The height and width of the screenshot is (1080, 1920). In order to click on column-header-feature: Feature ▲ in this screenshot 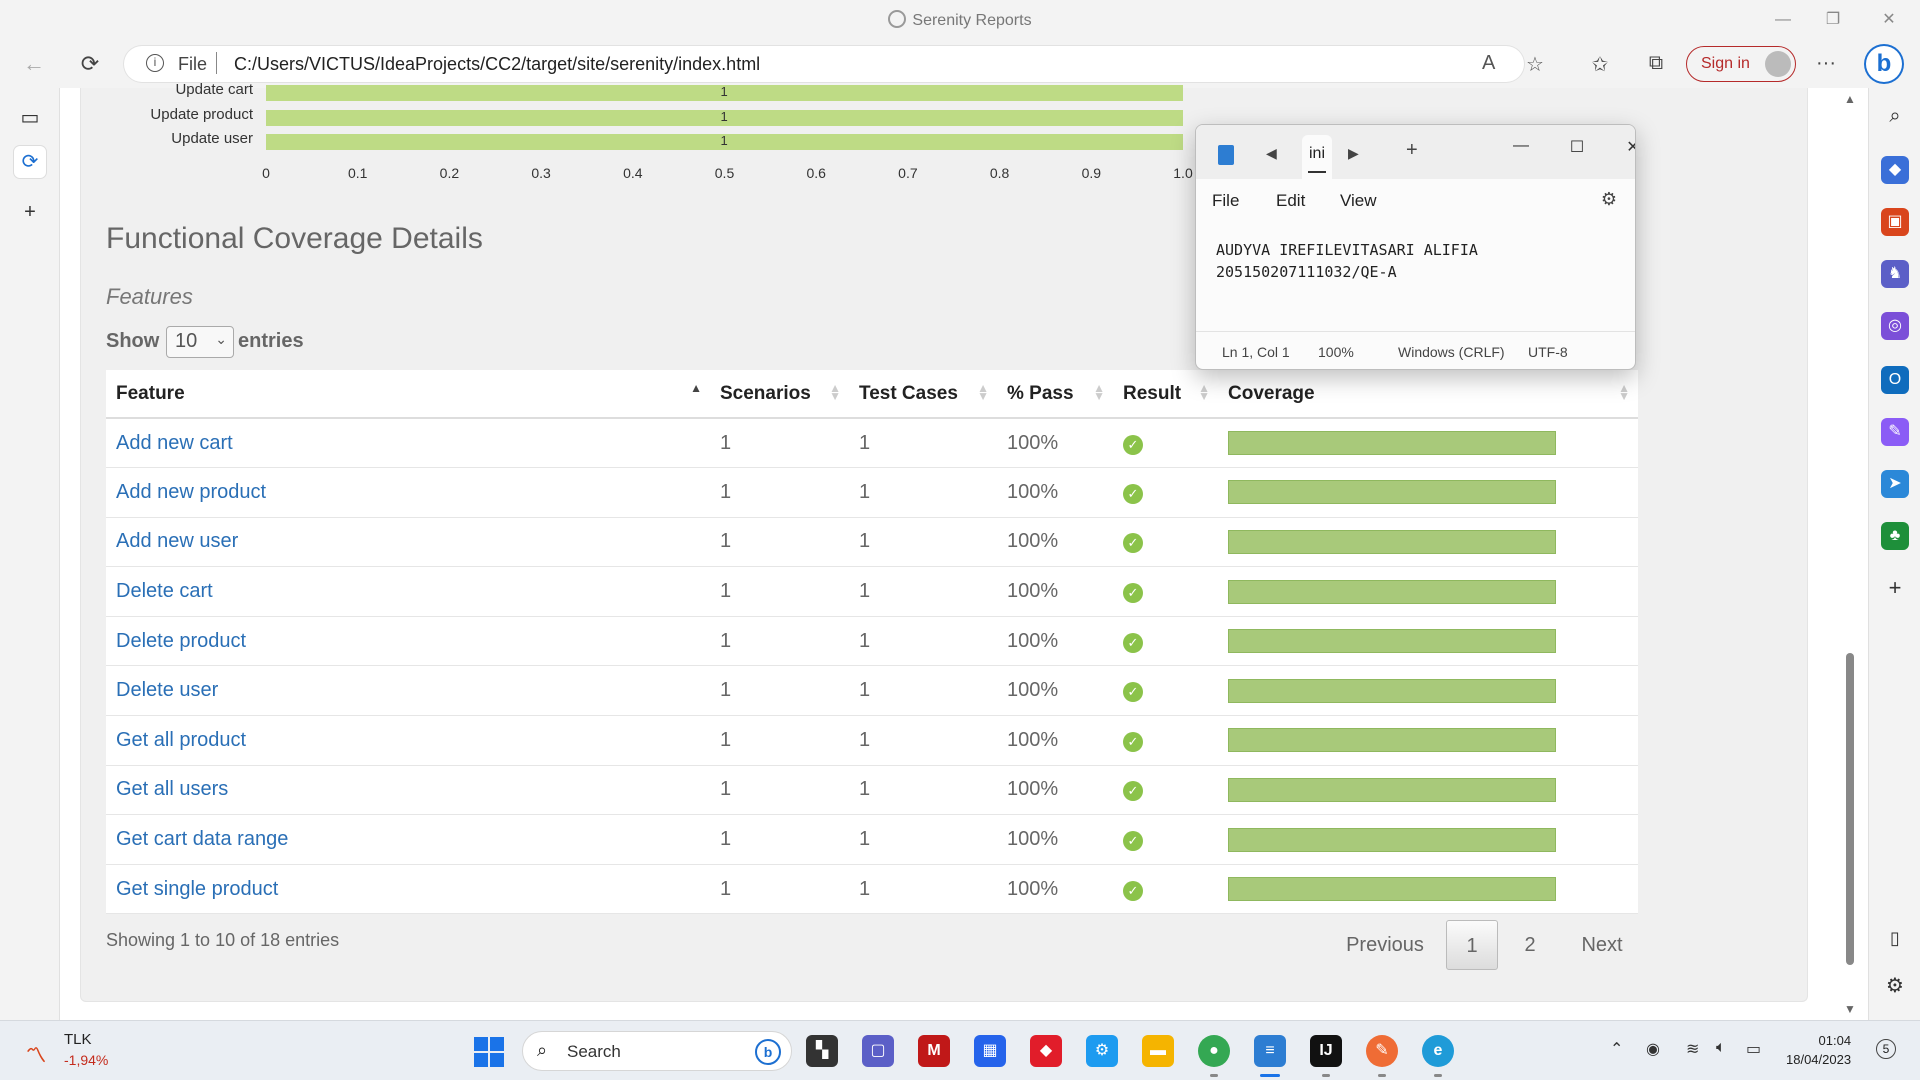, I will do `click(408, 394)`.